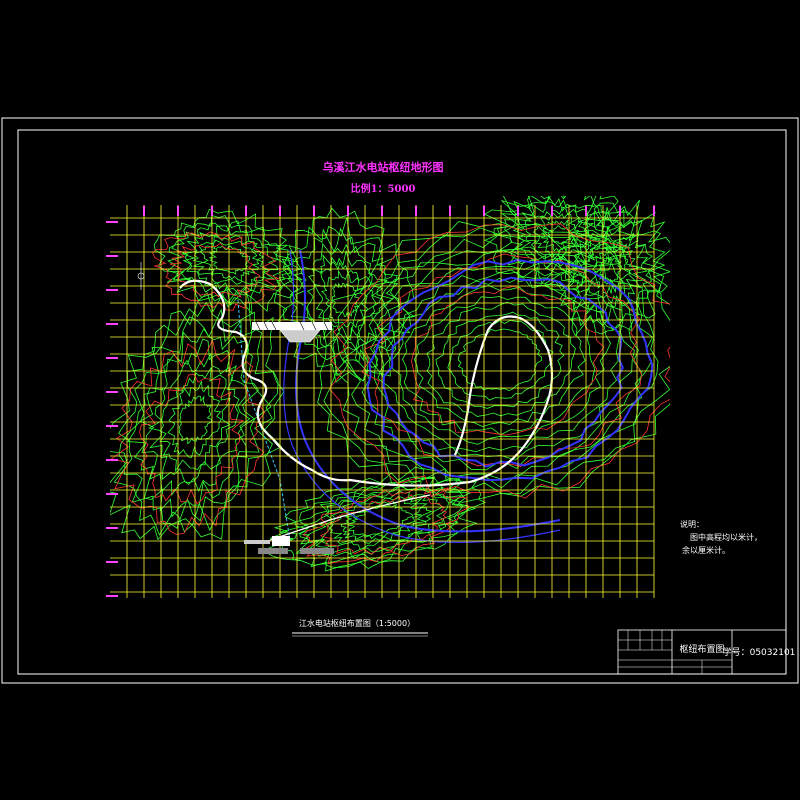 The image size is (800, 800). What do you see at coordinates (701, 649) in the screenshot?
I see `title-block-drawing-name: 枢纽布置图` at bounding box center [701, 649].